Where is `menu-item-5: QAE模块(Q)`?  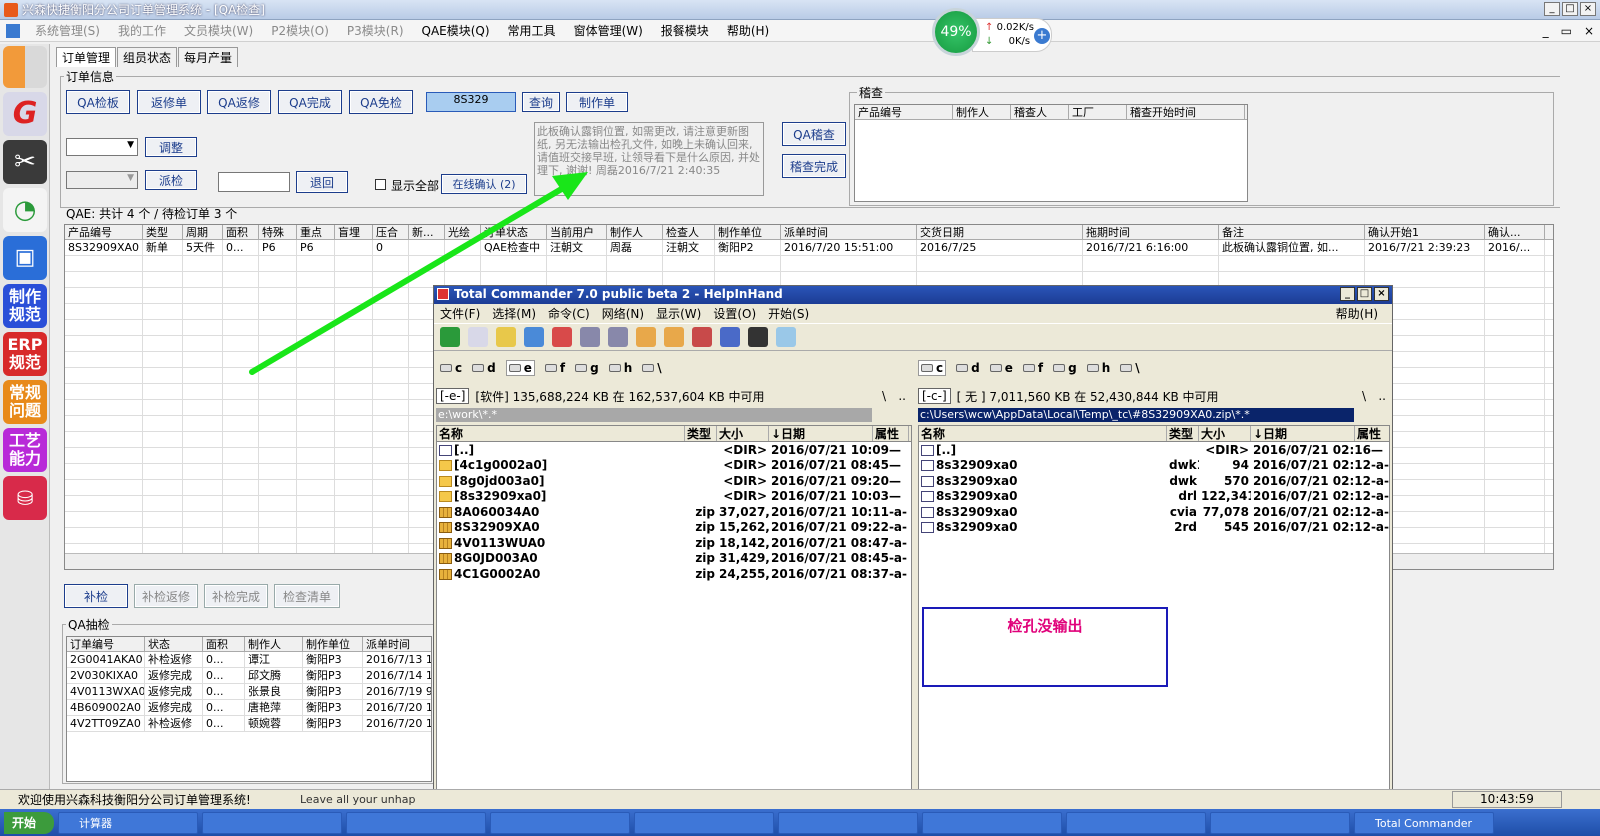 menu-item-5: QAE模块(Q) is located at coordinates (456, 30).